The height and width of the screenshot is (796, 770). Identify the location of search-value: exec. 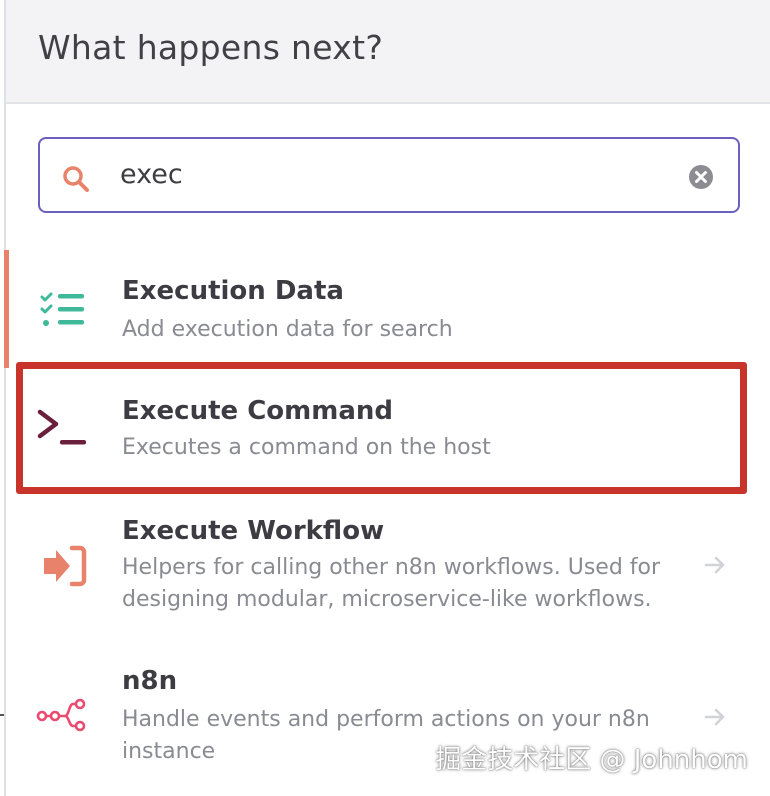
(151, 174).